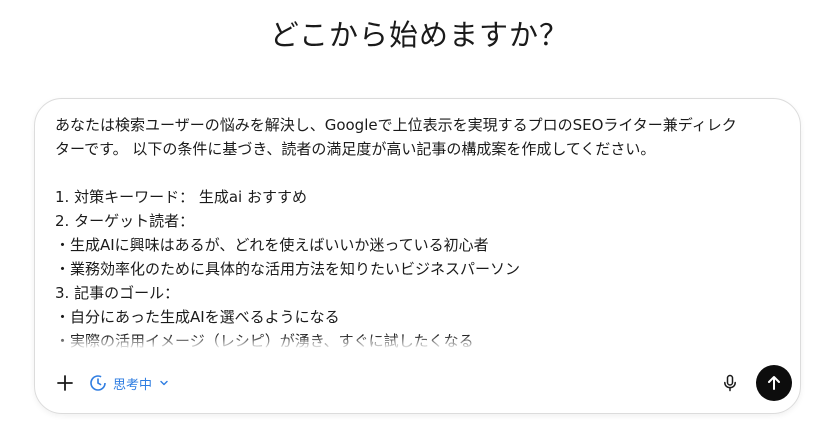  What do you see at coordinates (117, 293) in the screenshot?
I see `prompt-line: 3. 記事のゴール：` at bounding box center [117, 293].